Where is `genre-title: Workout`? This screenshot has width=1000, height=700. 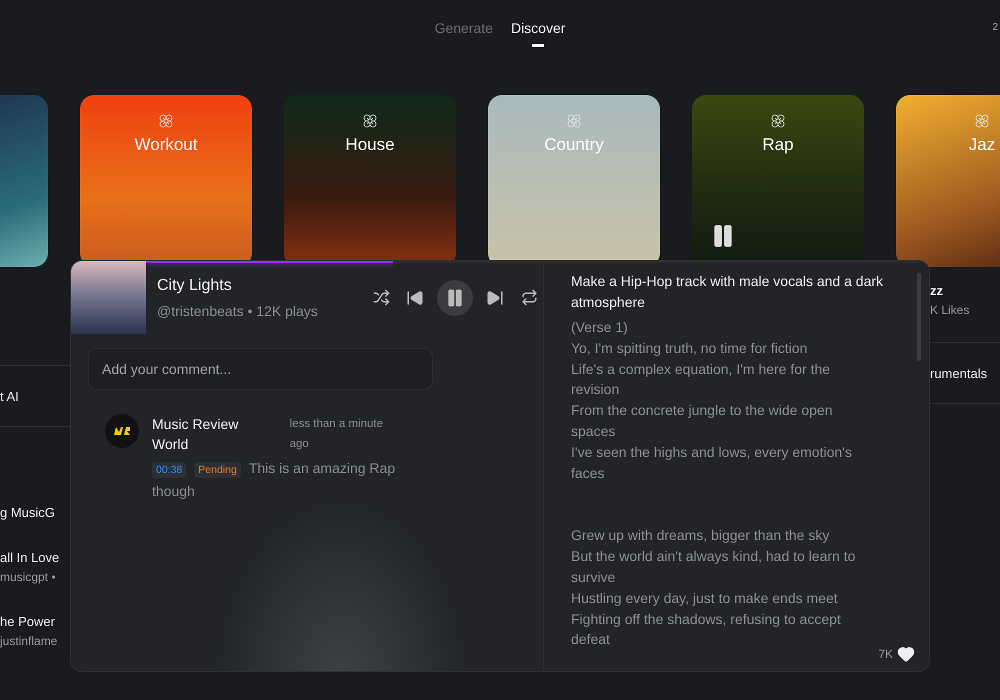 genre-title: Workout is located at coordinates (166, 145).